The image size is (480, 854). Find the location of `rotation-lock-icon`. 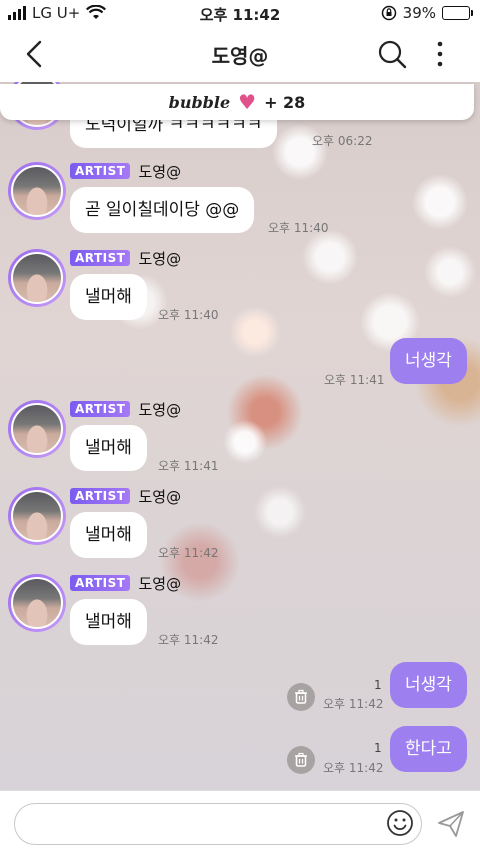

rotation-lock-icon is located at coordinates (388, 13).